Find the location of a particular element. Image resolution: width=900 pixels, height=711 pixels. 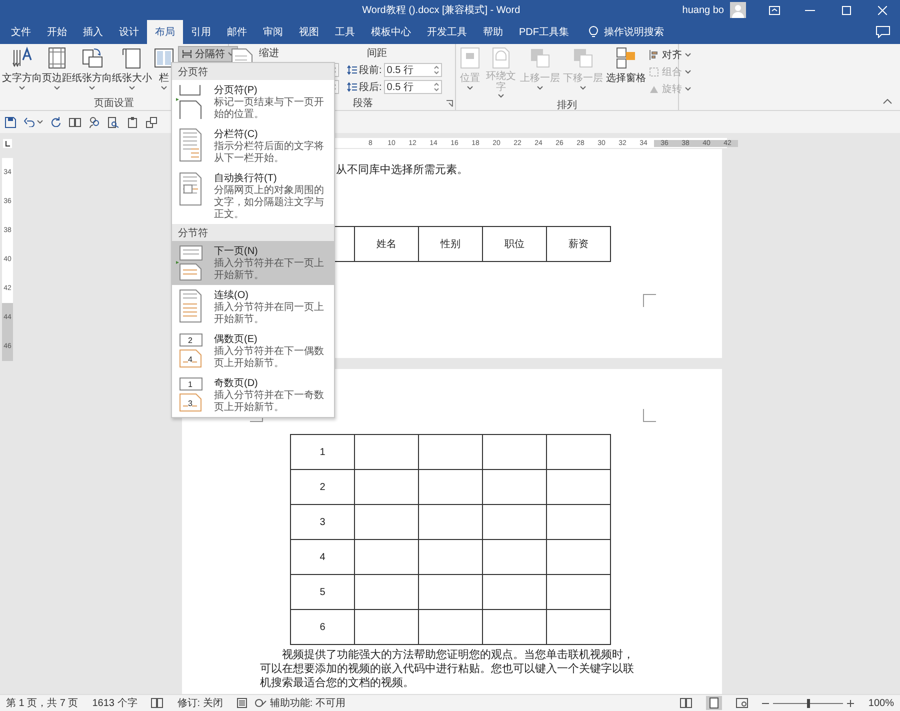

slider-thumb is located at coordinates (808, 703).